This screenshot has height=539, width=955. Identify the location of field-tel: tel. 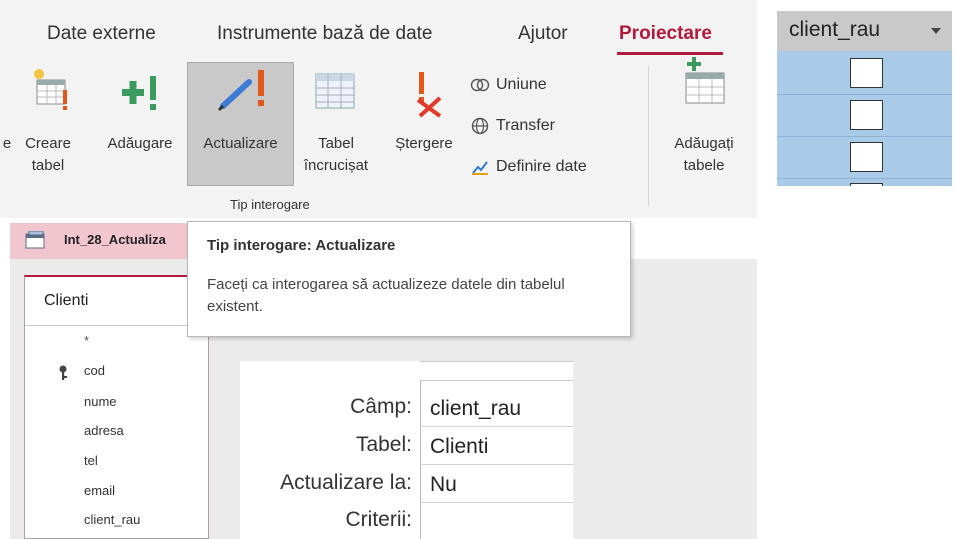
(91, 460).